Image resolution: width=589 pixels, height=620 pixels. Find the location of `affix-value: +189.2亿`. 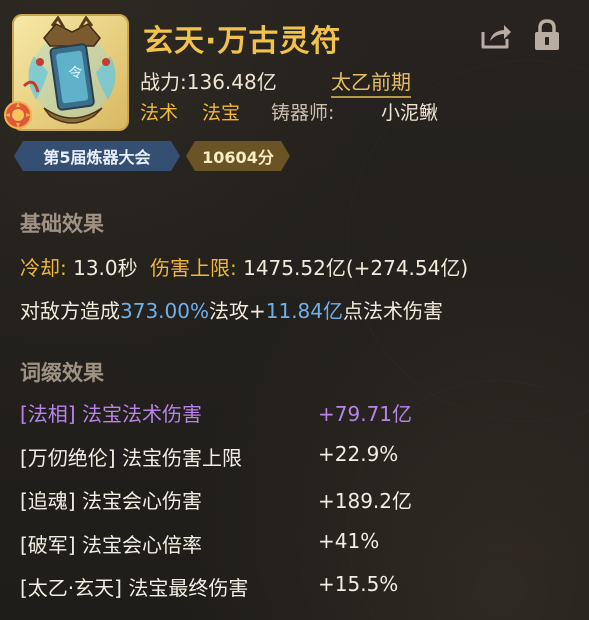

affix-value: +189.2亿 is located at coordinates (365, 501).